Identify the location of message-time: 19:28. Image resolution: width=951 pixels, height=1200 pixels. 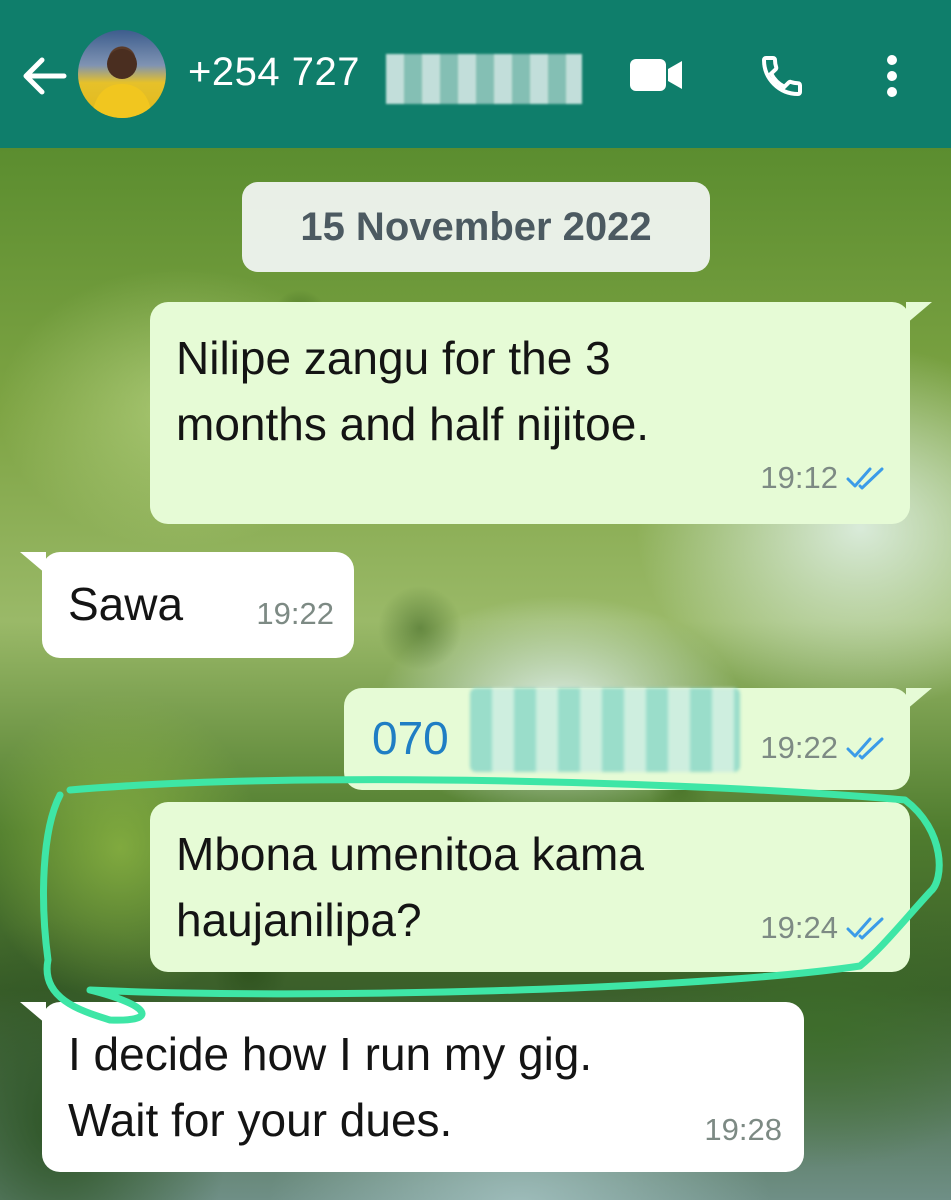
(743, 1129).